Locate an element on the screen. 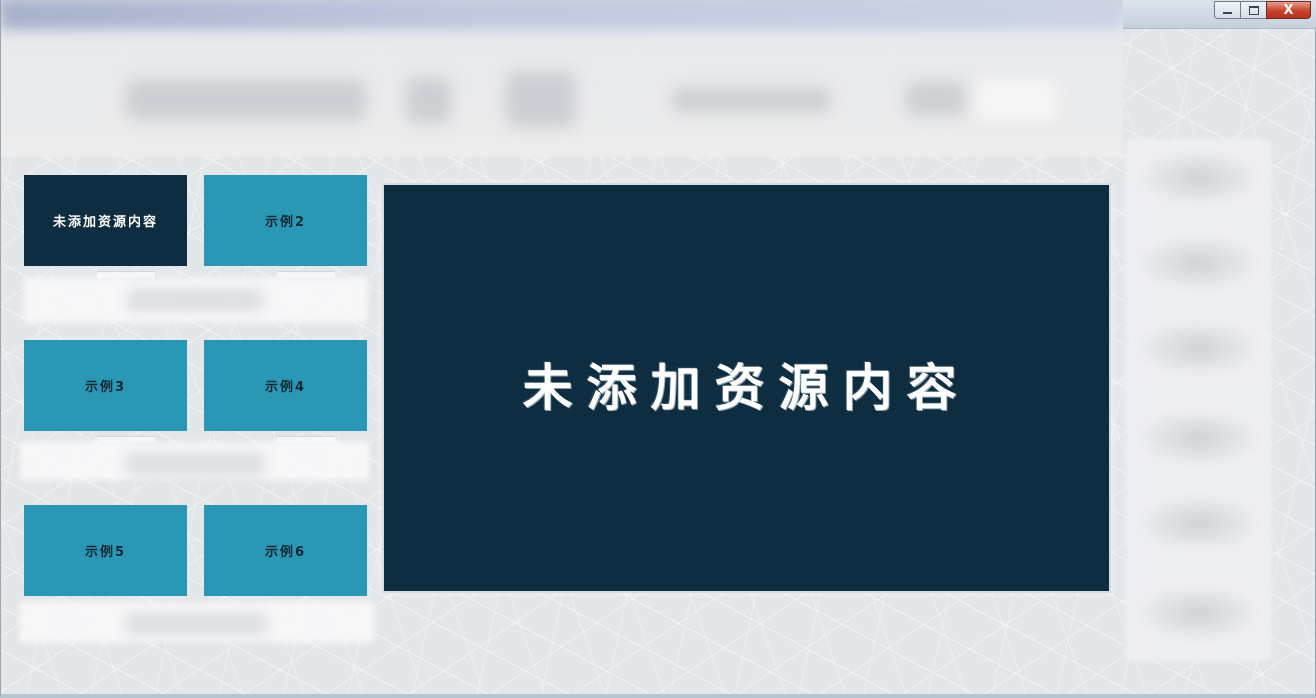 Image resolution: width=1316 pixels, height=698 pixels. maximize-button is located at coordinates (1253, 10).